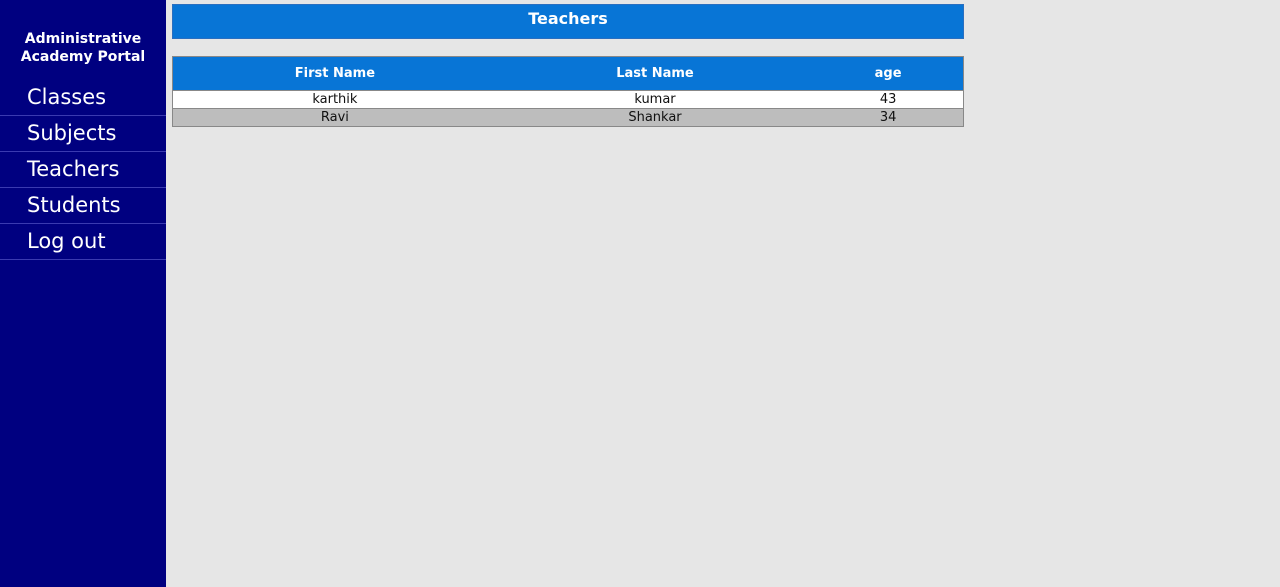 This screenshot has width=1280, height=587. Describe the element at coordinates (83, 98) in the screenshot. I see `sidebar-item-classes: Classes` at that location.